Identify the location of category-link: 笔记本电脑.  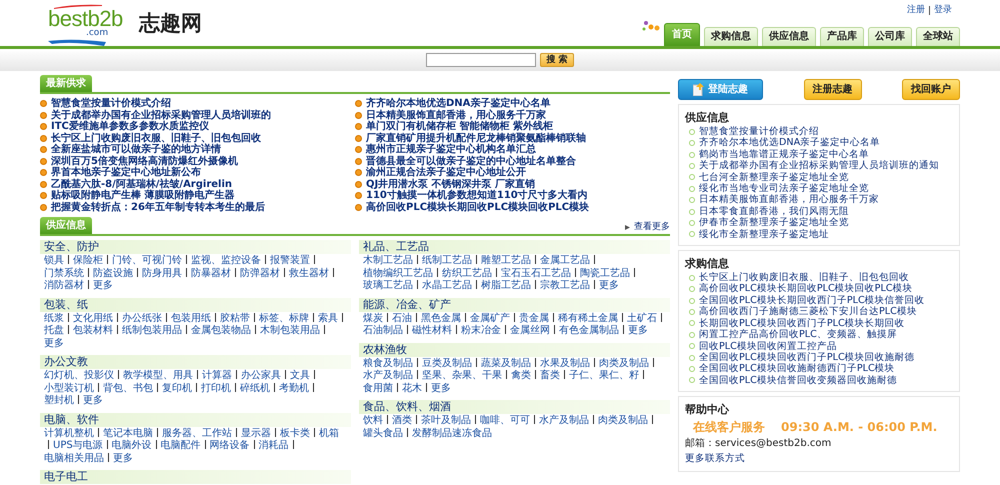
(128, 433).